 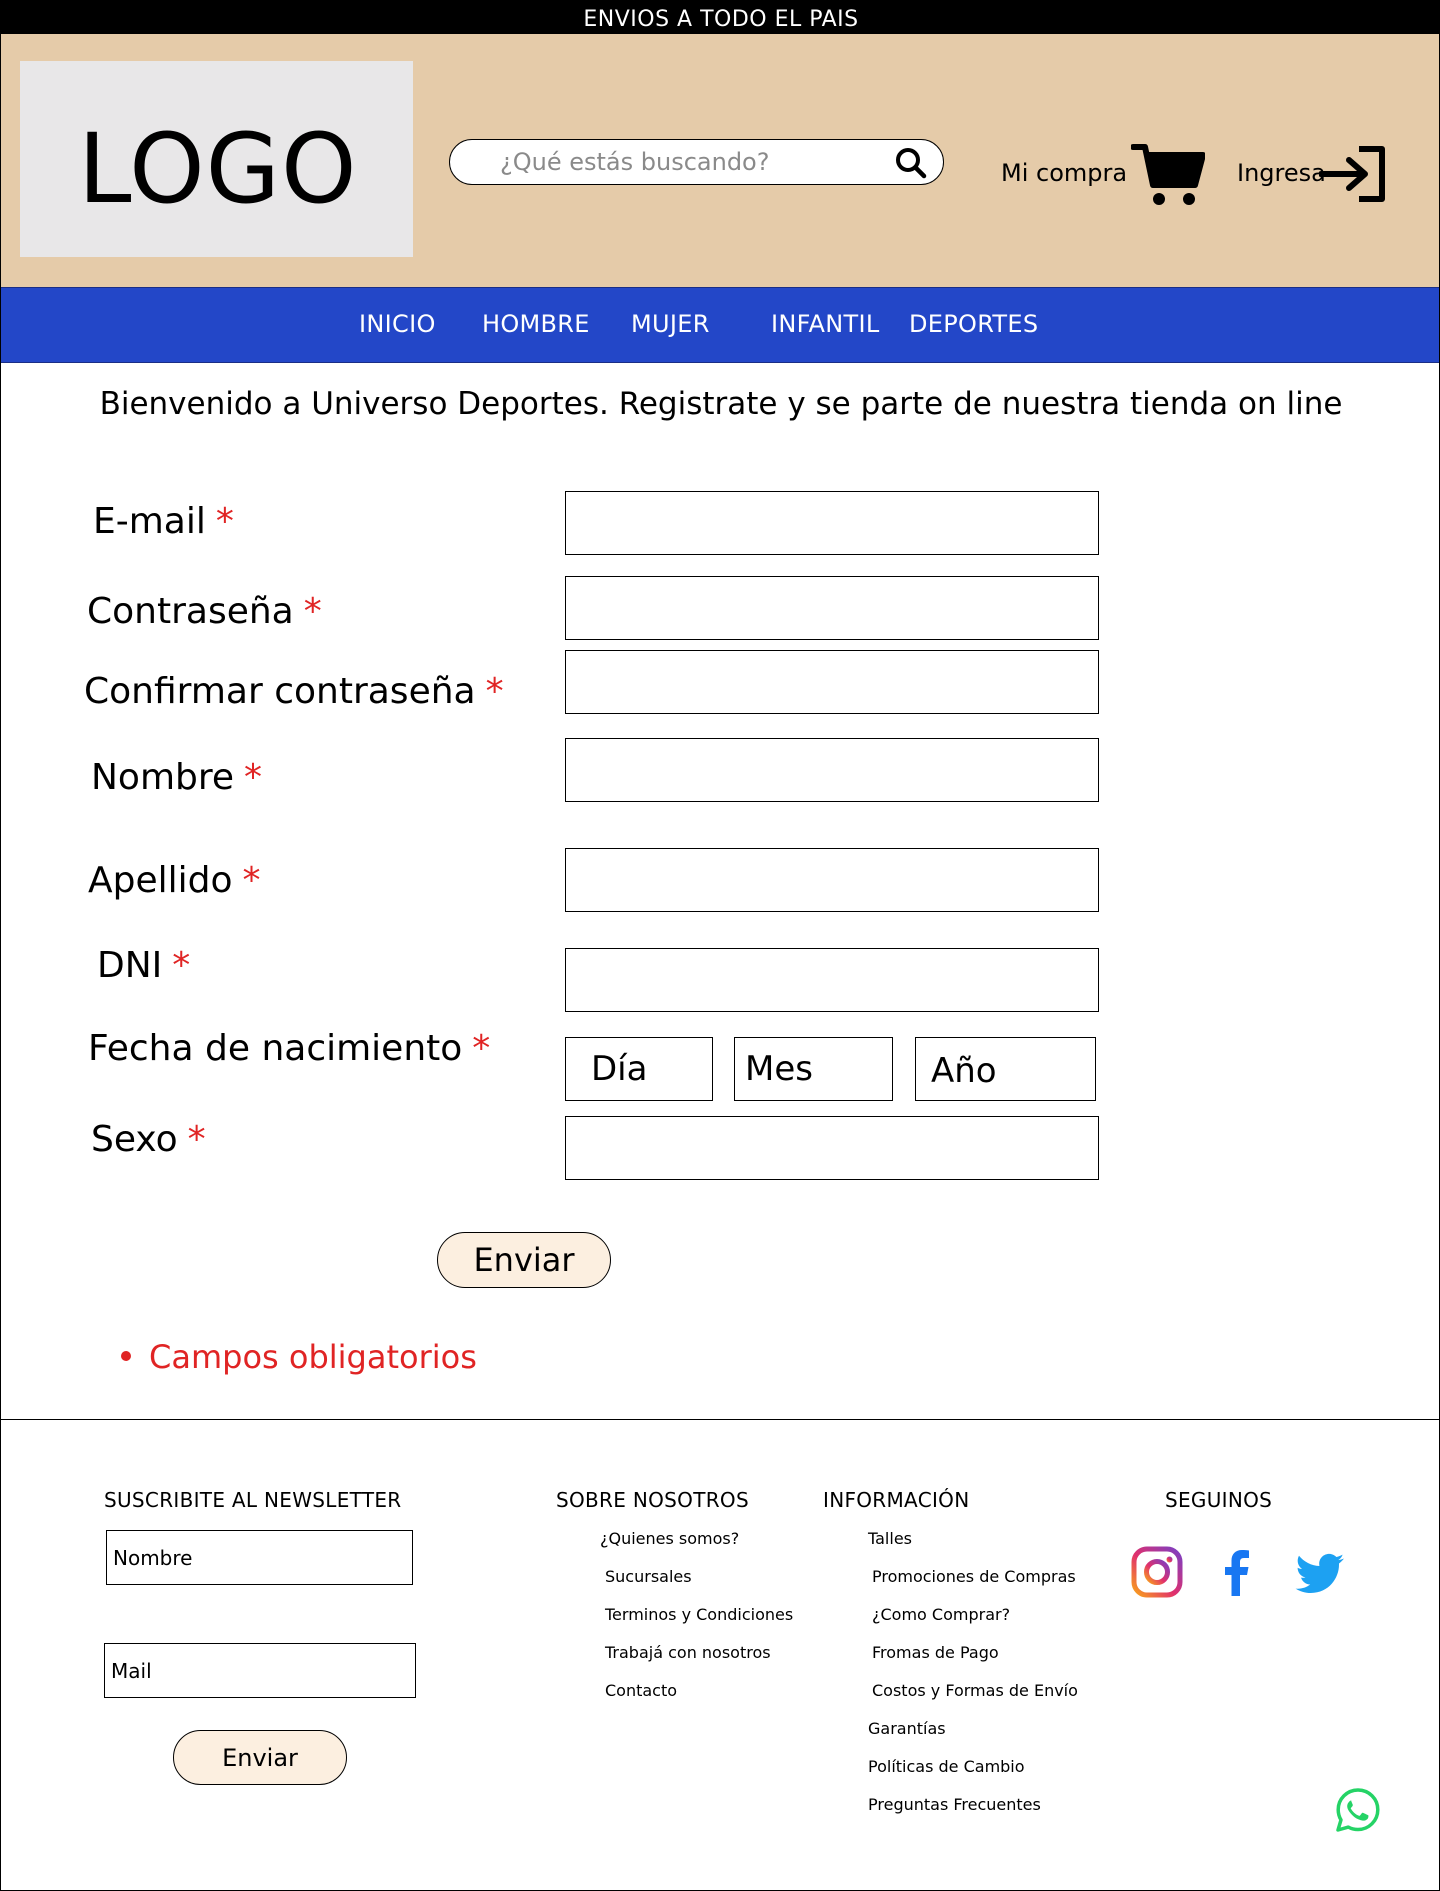 I want to click on confirm-password-label: Confirmar contraseña *, so click(x=294, y=691).